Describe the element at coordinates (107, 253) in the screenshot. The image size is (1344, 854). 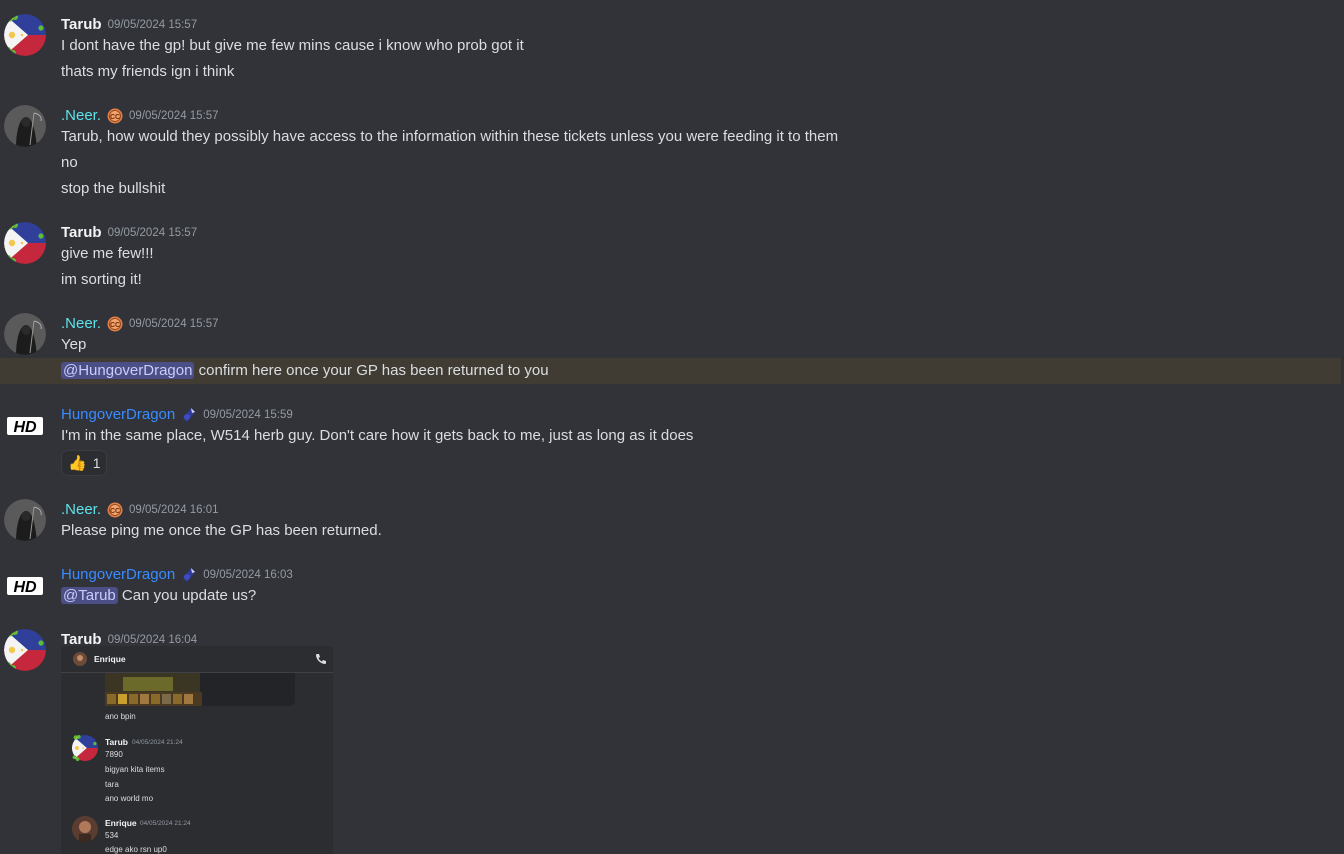
I see `message-text: give me few!!!` at that location.